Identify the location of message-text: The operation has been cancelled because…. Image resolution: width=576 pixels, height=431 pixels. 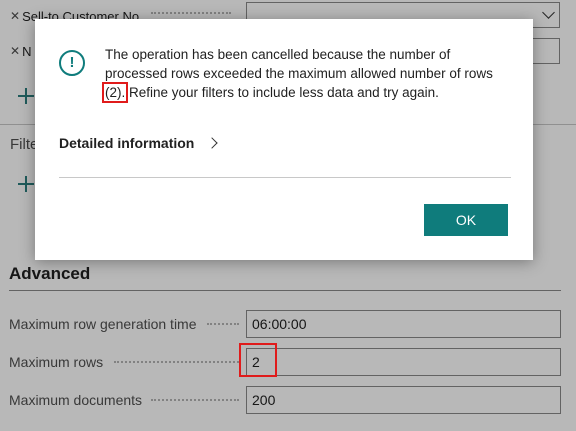
(299, 64).